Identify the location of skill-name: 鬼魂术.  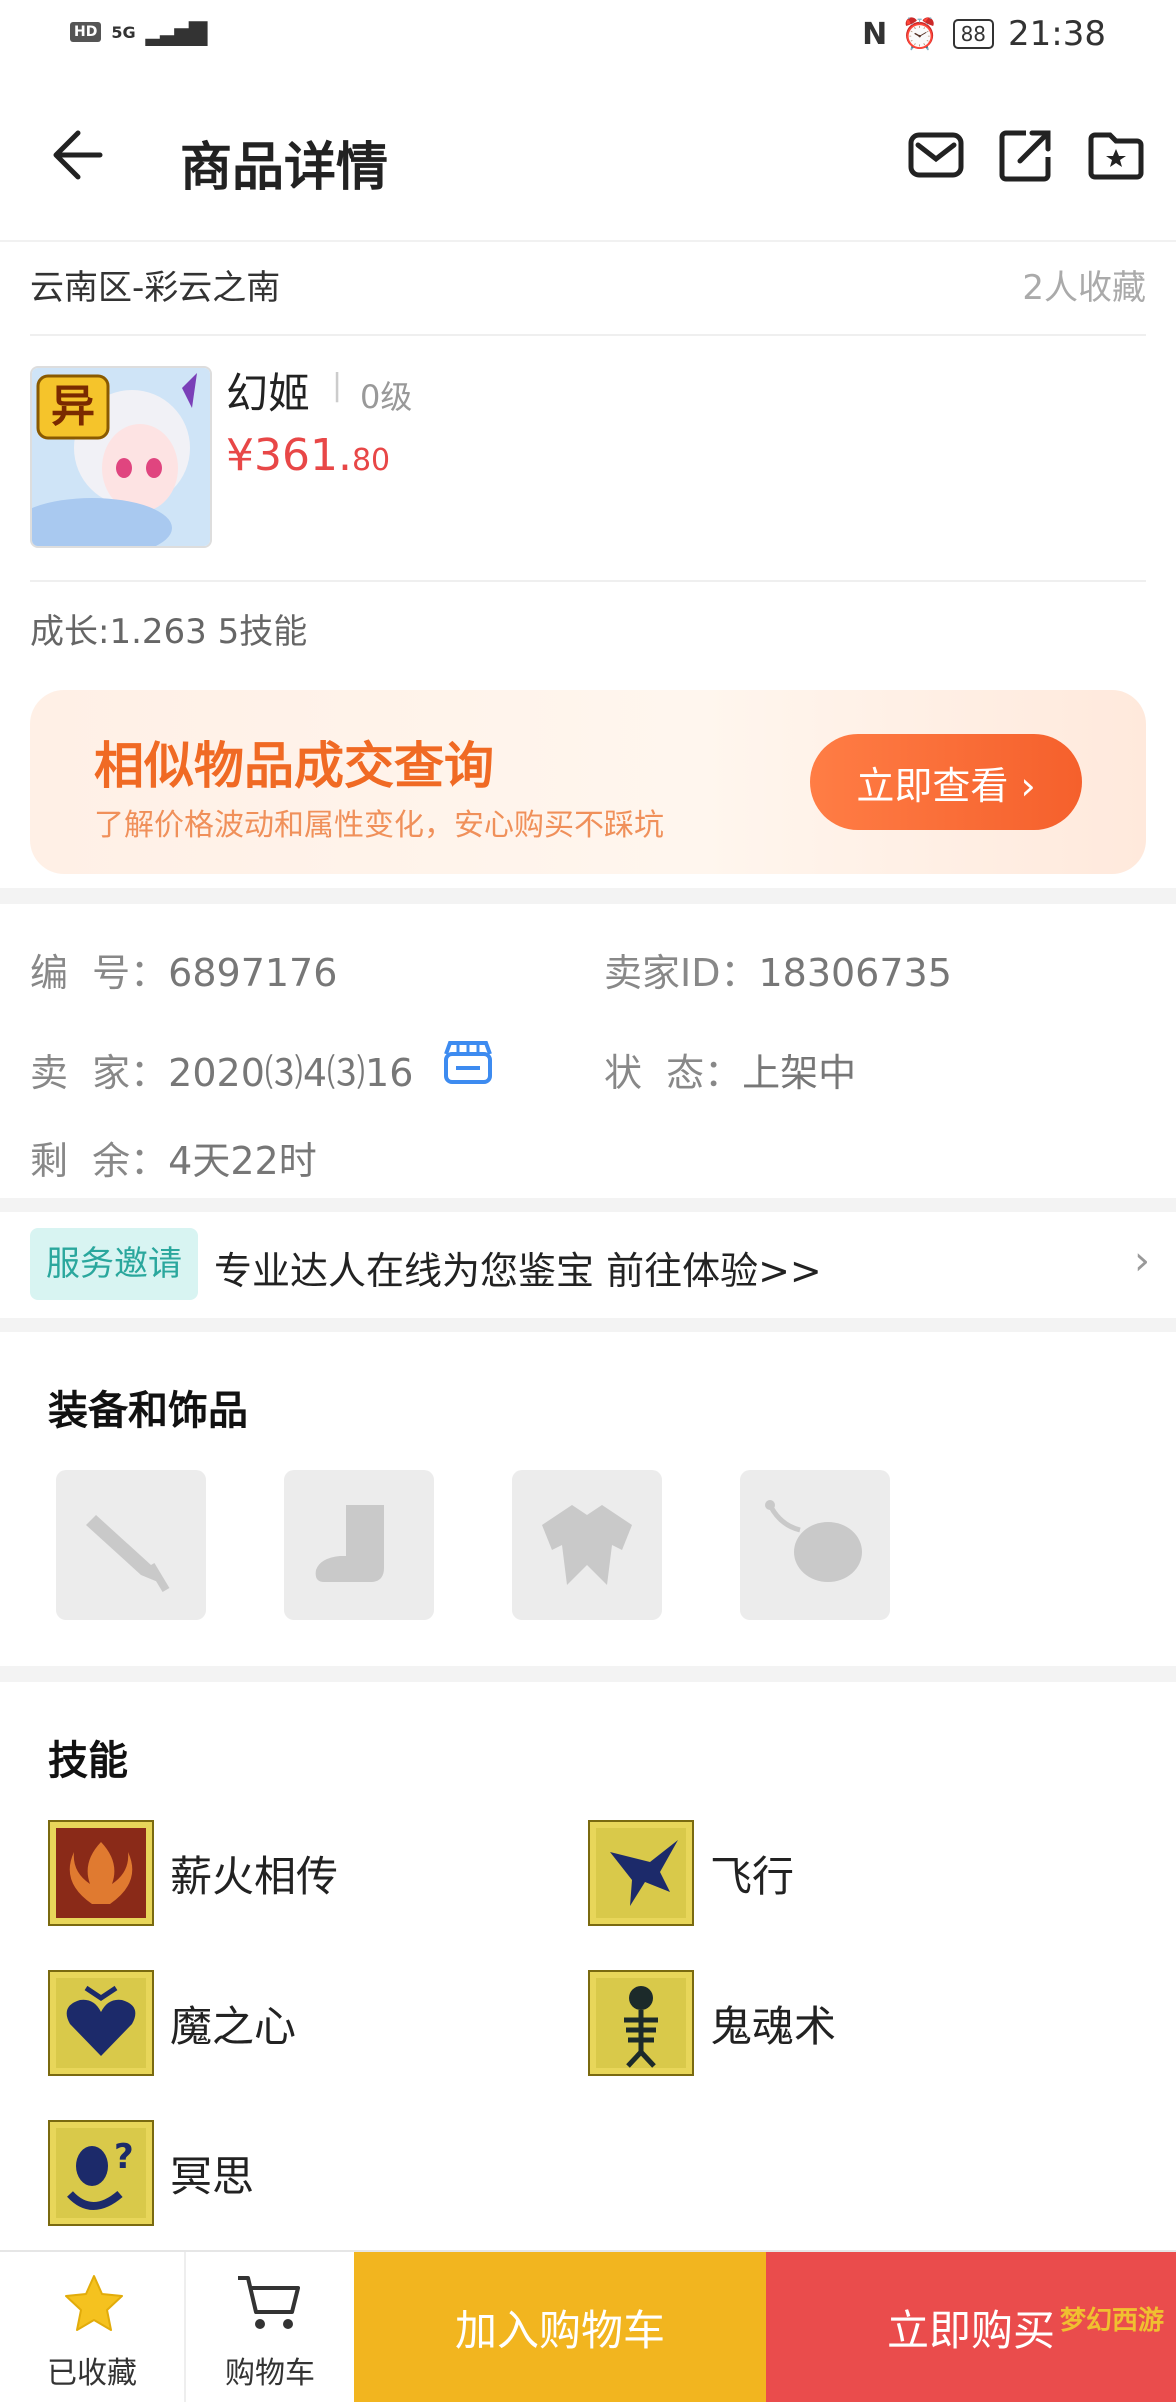
(773, 2026).